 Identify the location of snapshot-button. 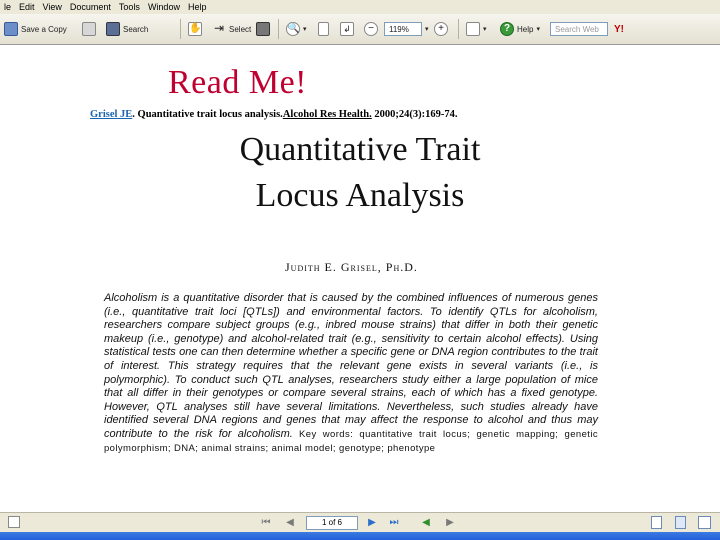
(263, 29).